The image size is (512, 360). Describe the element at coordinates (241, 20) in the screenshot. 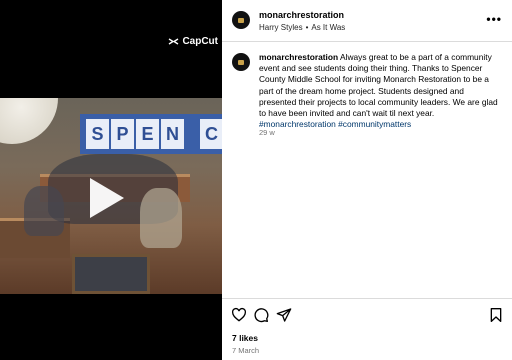

I see `avatar` at that location.